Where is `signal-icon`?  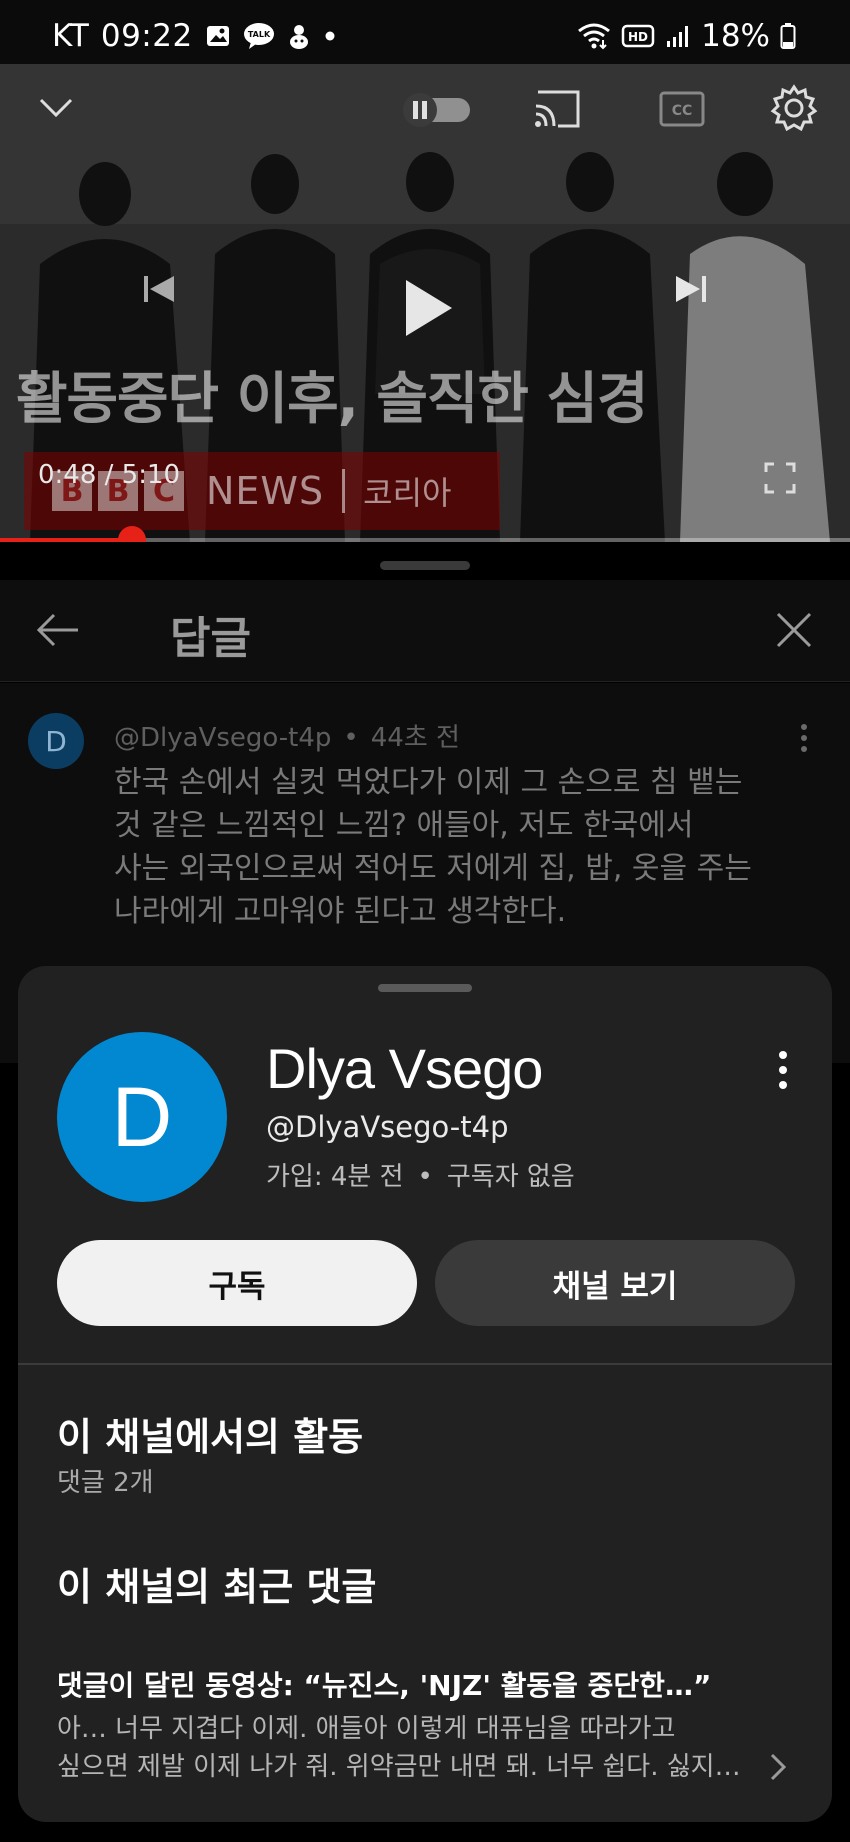
signal-icon is located at coordinates (678, 36).